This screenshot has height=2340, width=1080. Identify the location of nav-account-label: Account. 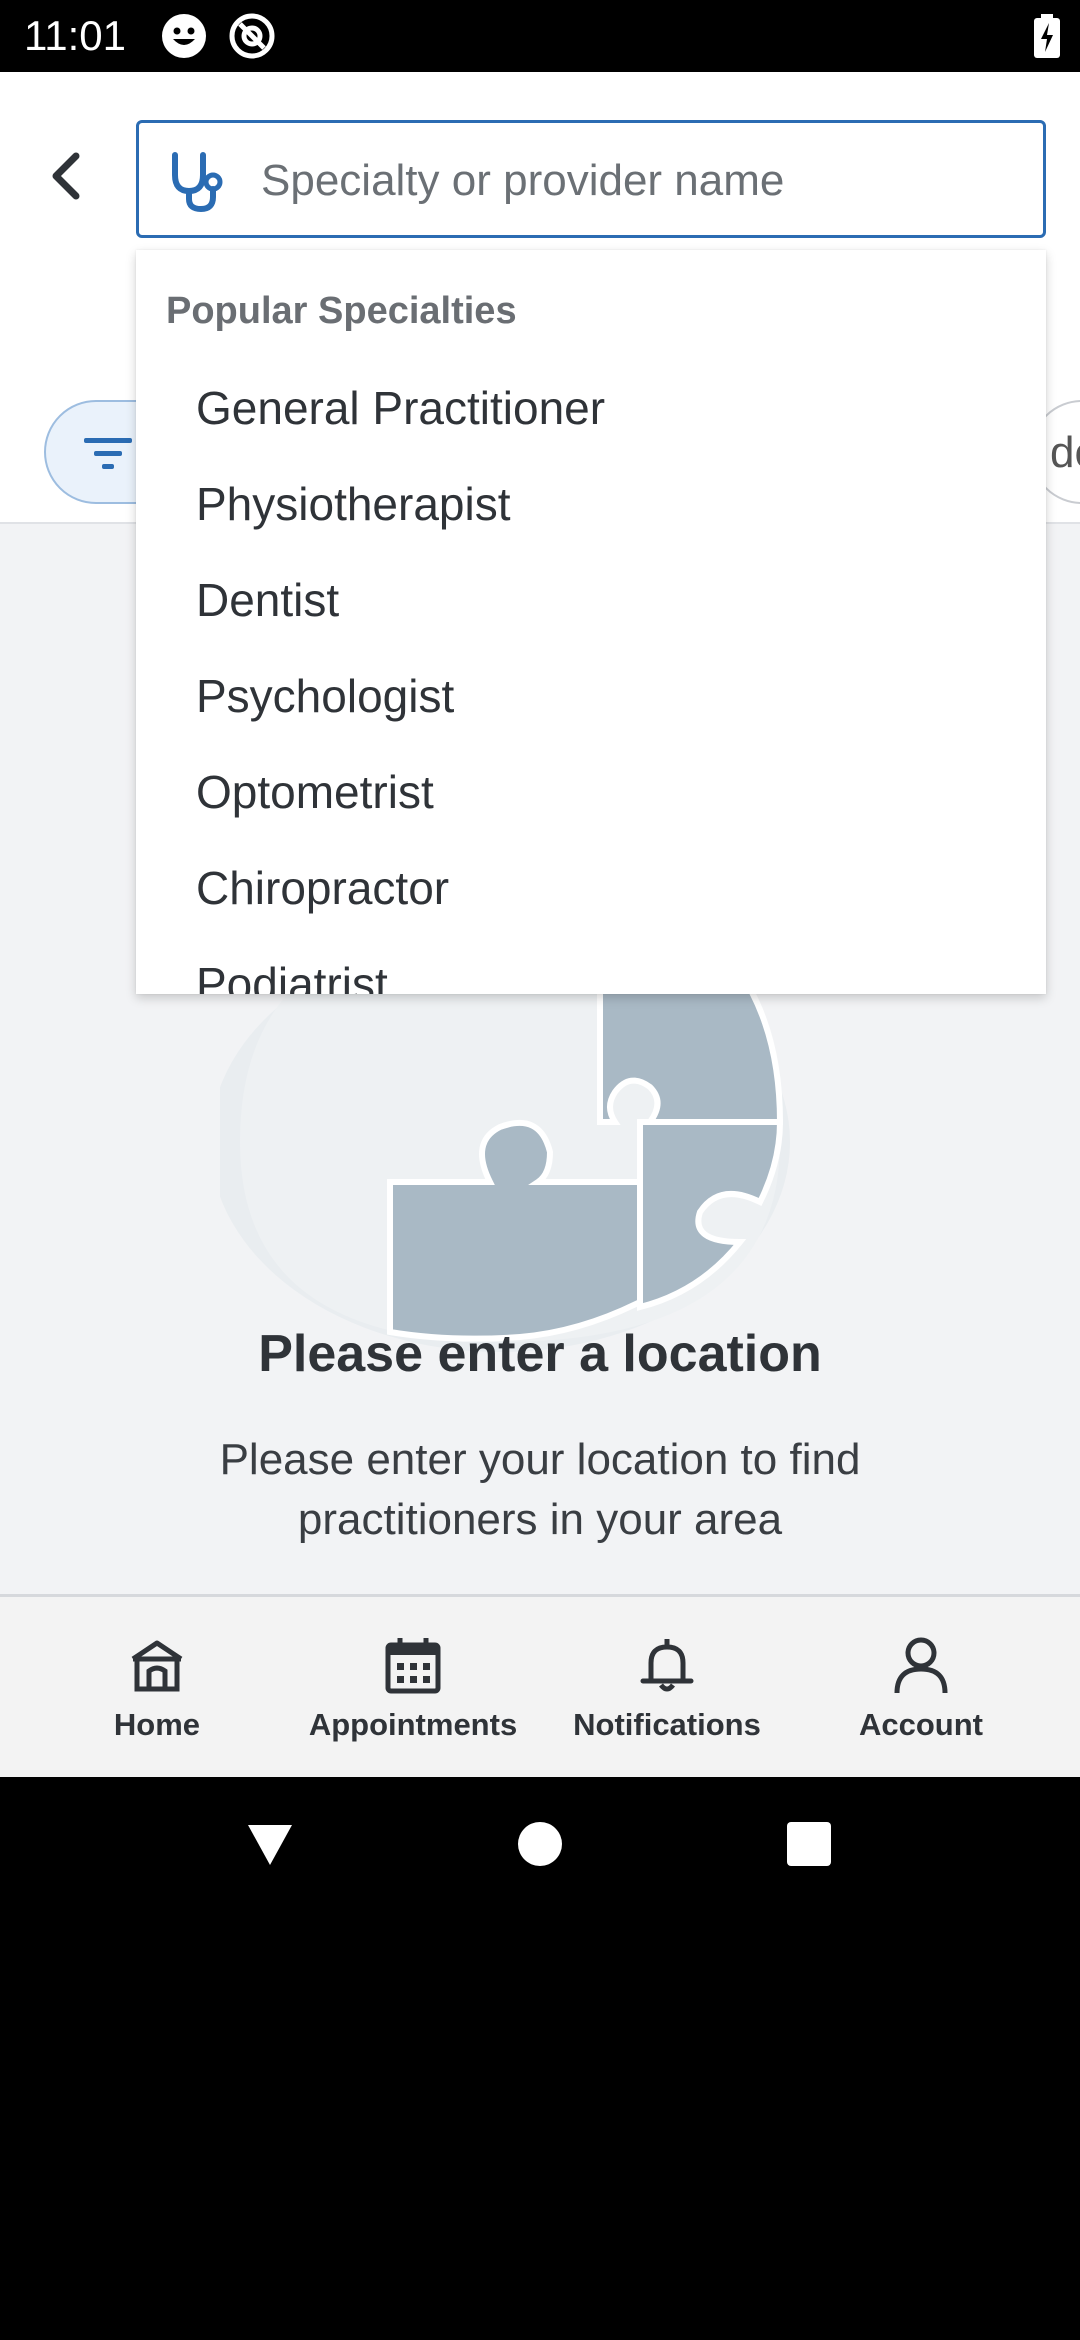
(921, 1724).